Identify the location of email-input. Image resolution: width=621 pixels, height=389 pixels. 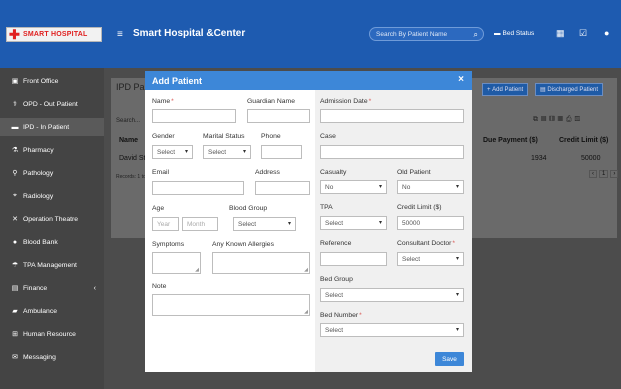
(198, 188).